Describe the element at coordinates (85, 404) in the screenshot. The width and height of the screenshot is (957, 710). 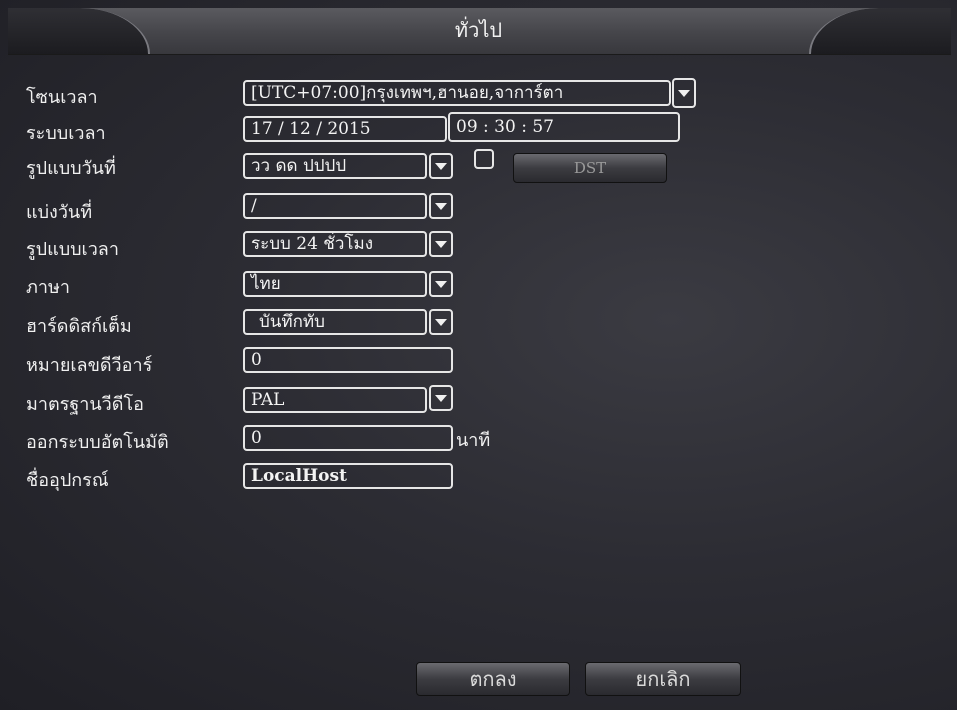
I see `video-standard-label: มาตรฐานวีดีโอ` at that location.